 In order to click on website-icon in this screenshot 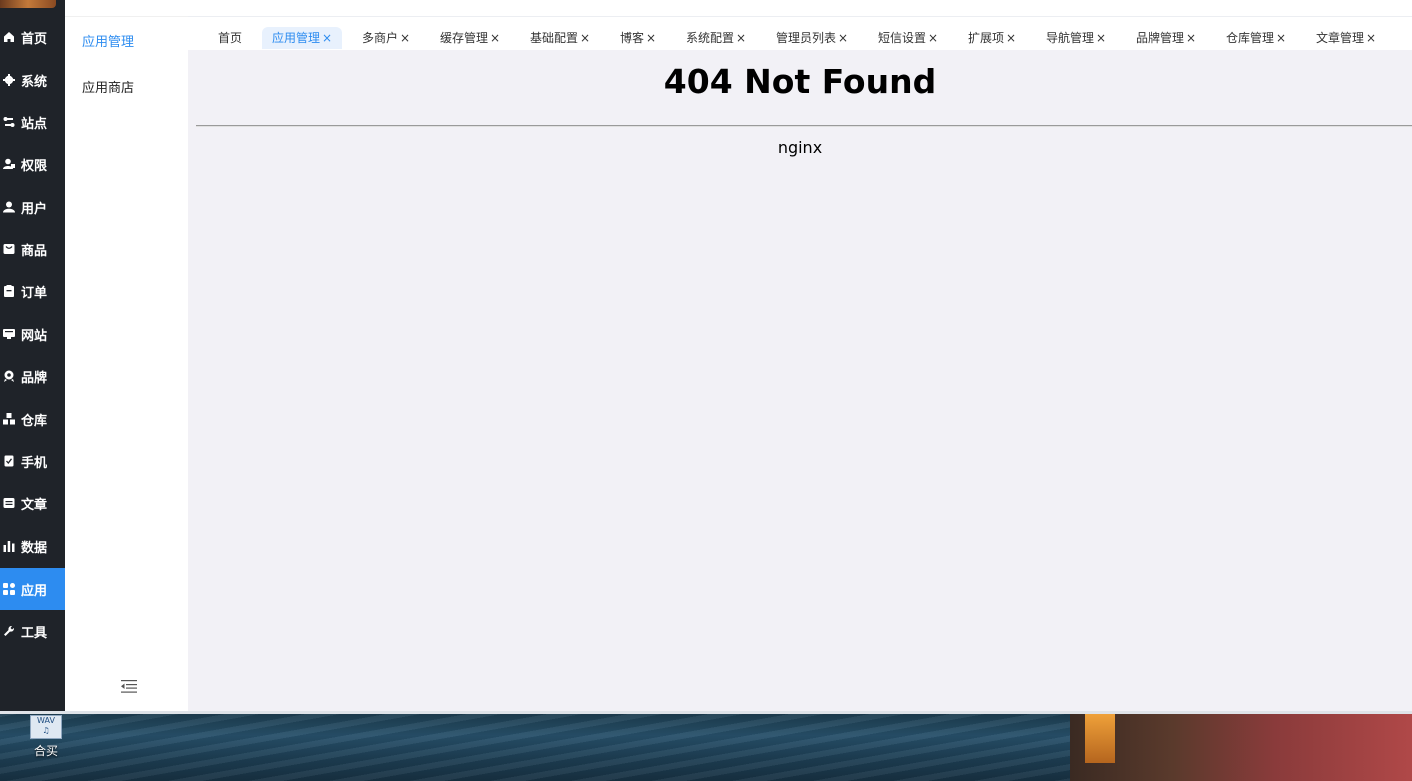, I will do `click(9, 334)`.